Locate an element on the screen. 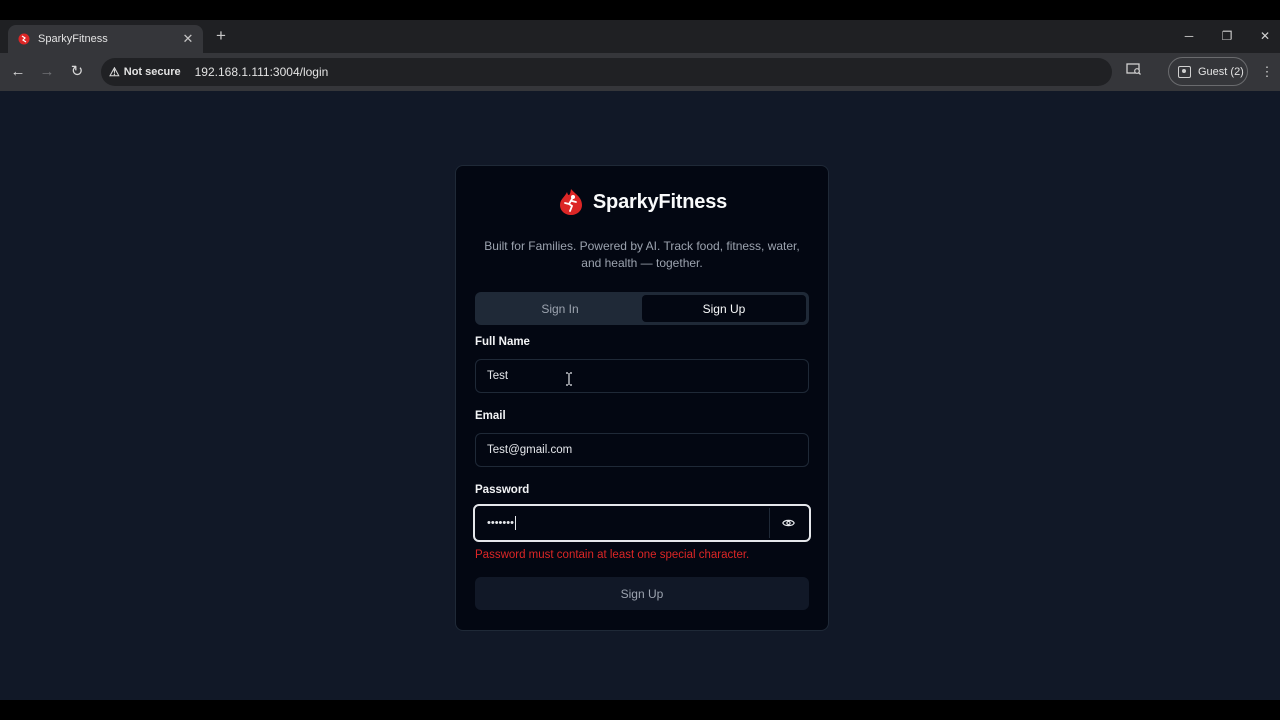  password-input: ••••••• is located at coordinates (642, 523).